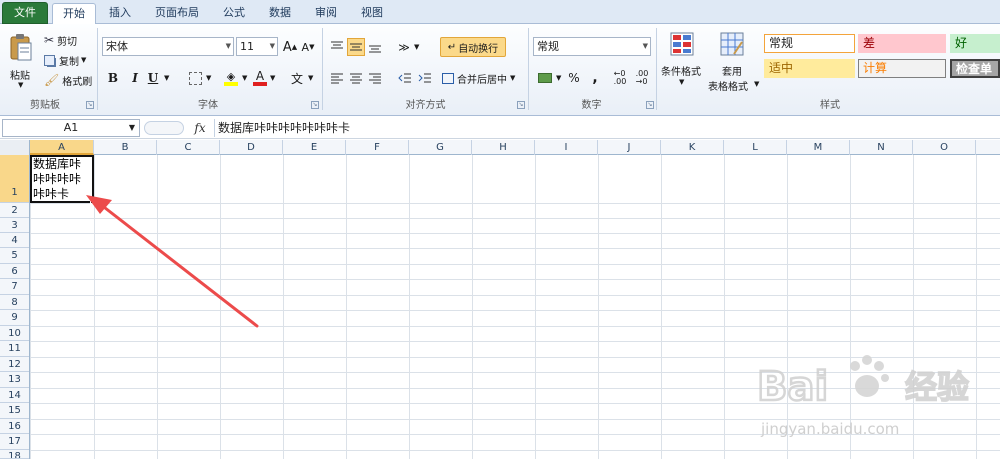  What do you see at coordinates (937, 387) in the screenshot?
I see `svg-text: 经验` at bounding box center [937, 387].